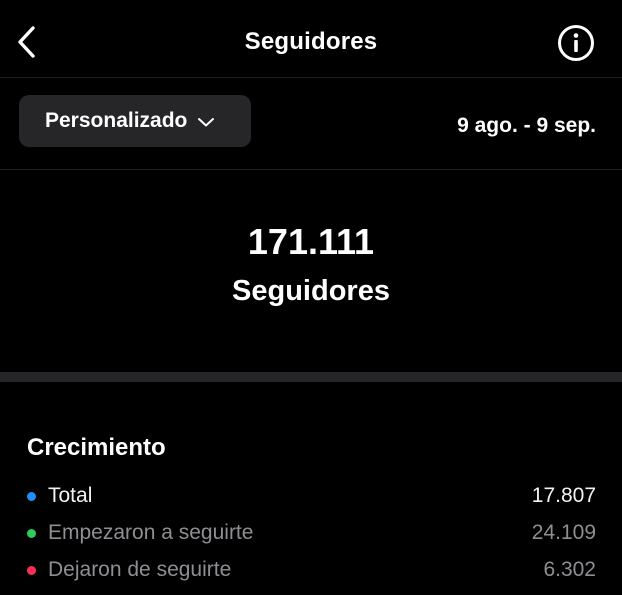 Image resolution: width=622 pixels, height=595 pixels. What do you see at coordinates (311, 41) in the screenshot?
I see `page-title: Seguidores` at bounding box center [311, 41].